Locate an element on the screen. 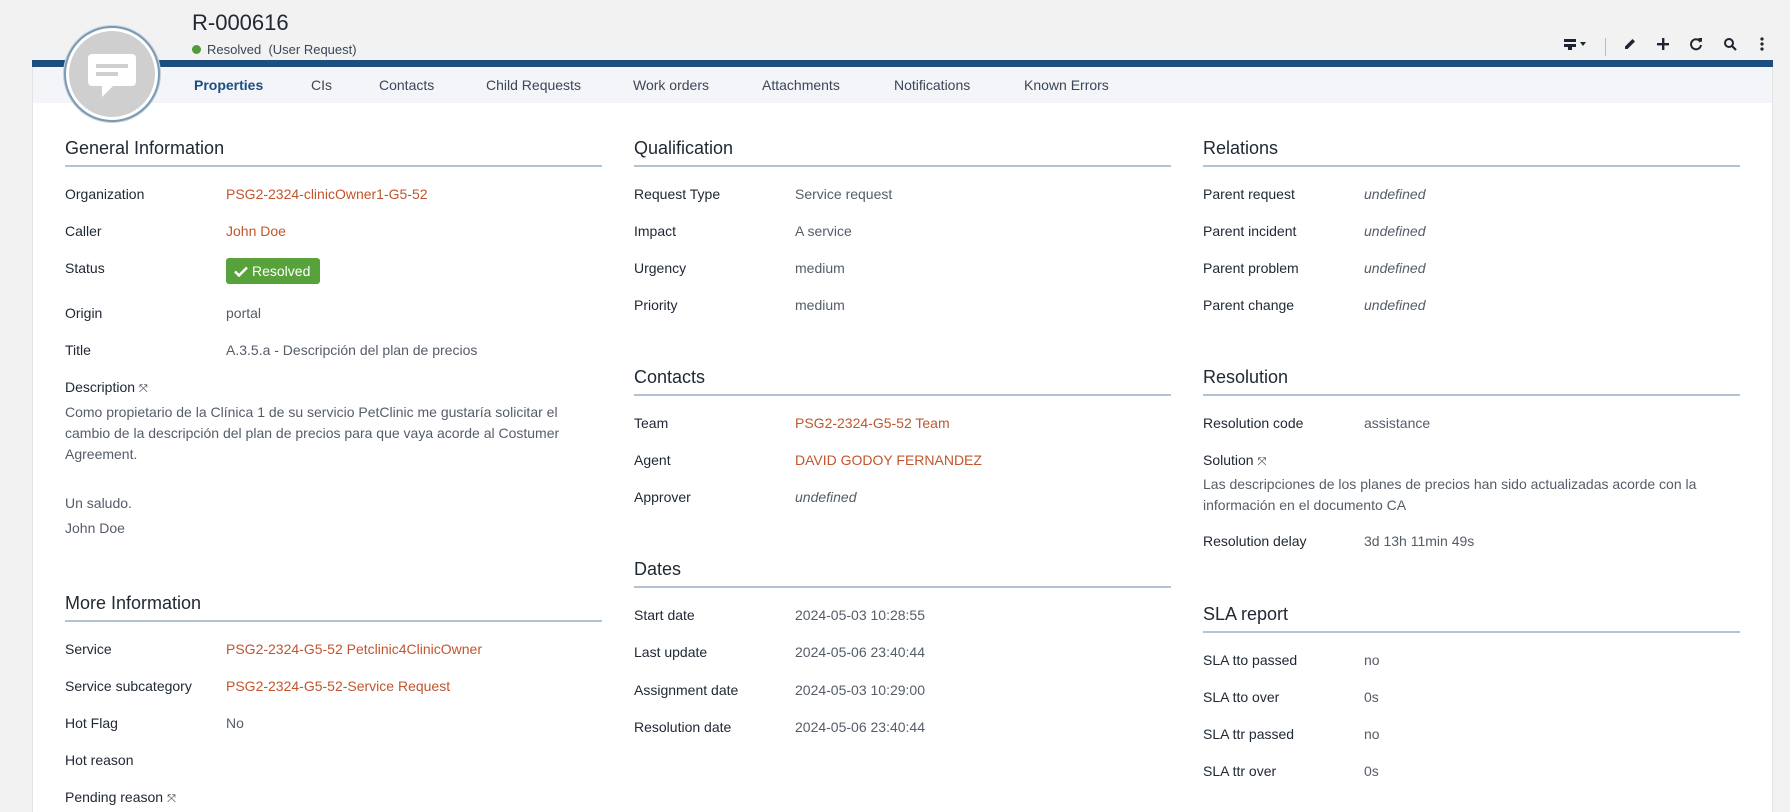 This screenshot has height=812, width=1790. caller-label: Caller is located at coordinates (83, 231).